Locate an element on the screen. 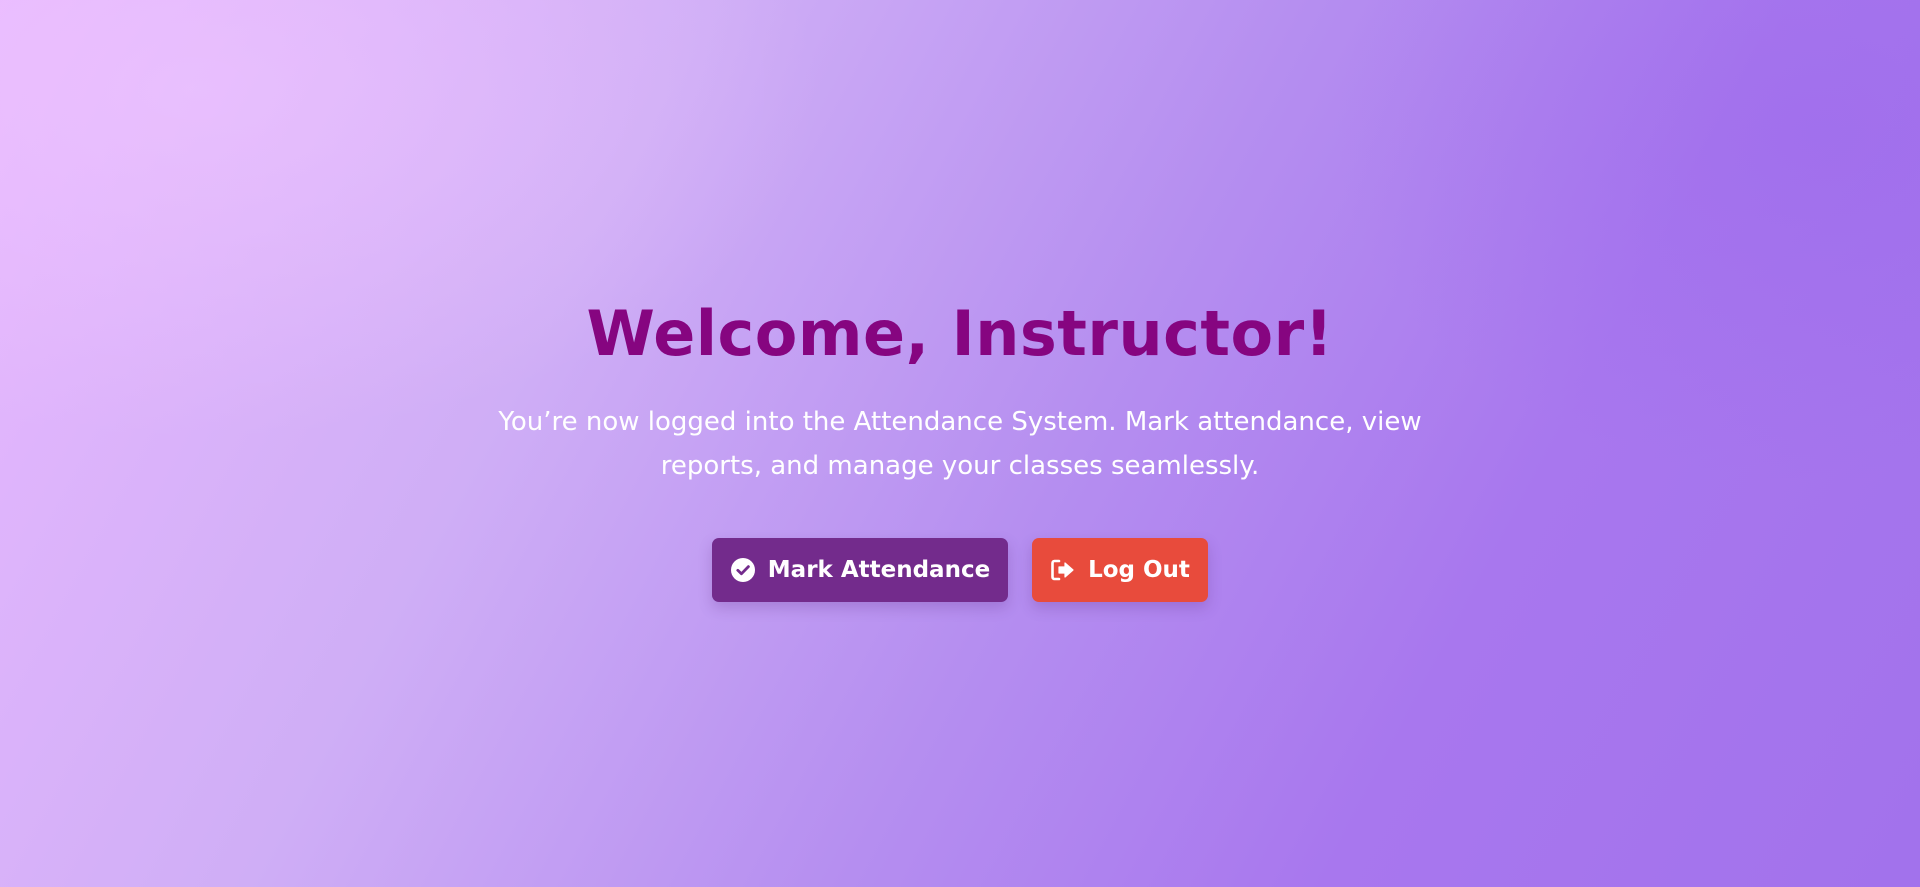  mark-attendance-label: Mark Attendance is located at coordinates (879, 570).